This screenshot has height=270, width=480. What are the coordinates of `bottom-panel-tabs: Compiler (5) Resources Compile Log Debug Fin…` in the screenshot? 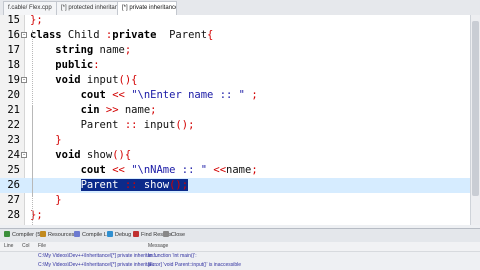 It's located at (240, 235).